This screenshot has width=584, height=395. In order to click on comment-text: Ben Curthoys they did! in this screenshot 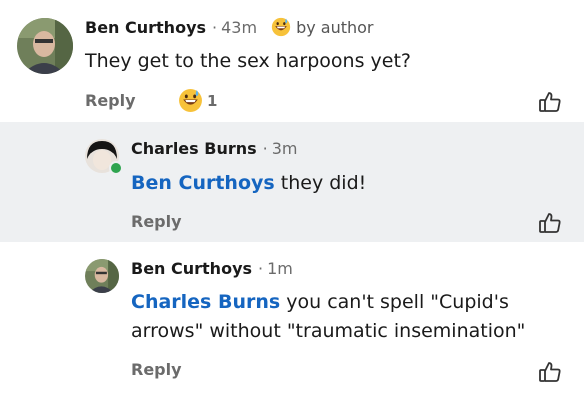, I will do `click(248, 183)`.